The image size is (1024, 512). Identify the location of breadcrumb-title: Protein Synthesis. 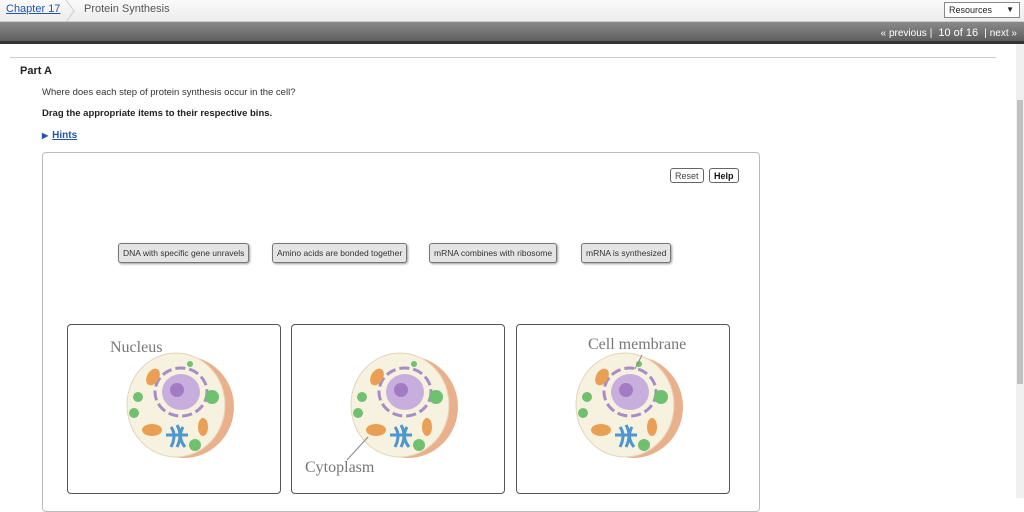
(127, 9).